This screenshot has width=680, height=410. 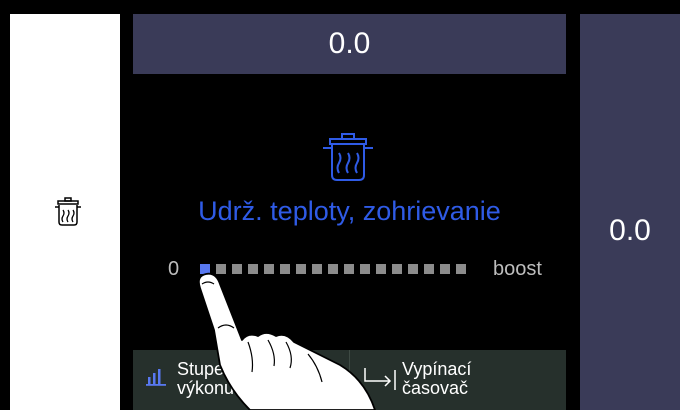 I want to click on hand-pointer-icon, so click(x=286, y=341).